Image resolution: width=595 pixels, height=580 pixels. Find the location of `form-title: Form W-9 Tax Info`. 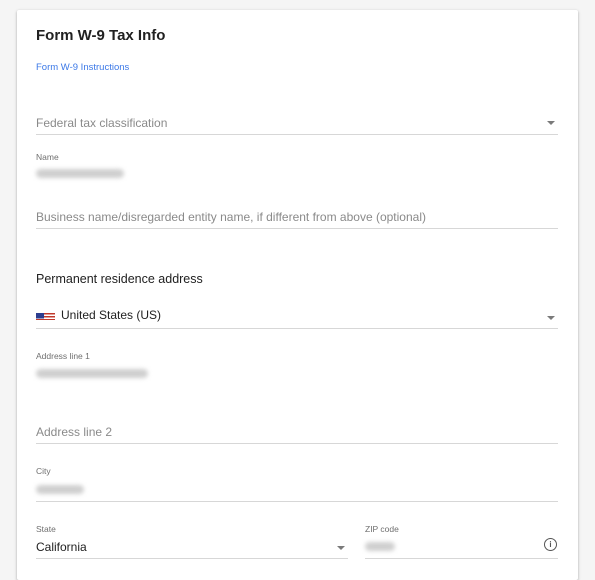

form-title: Form W-9 Tax Info is located at coordinates (101, 35).